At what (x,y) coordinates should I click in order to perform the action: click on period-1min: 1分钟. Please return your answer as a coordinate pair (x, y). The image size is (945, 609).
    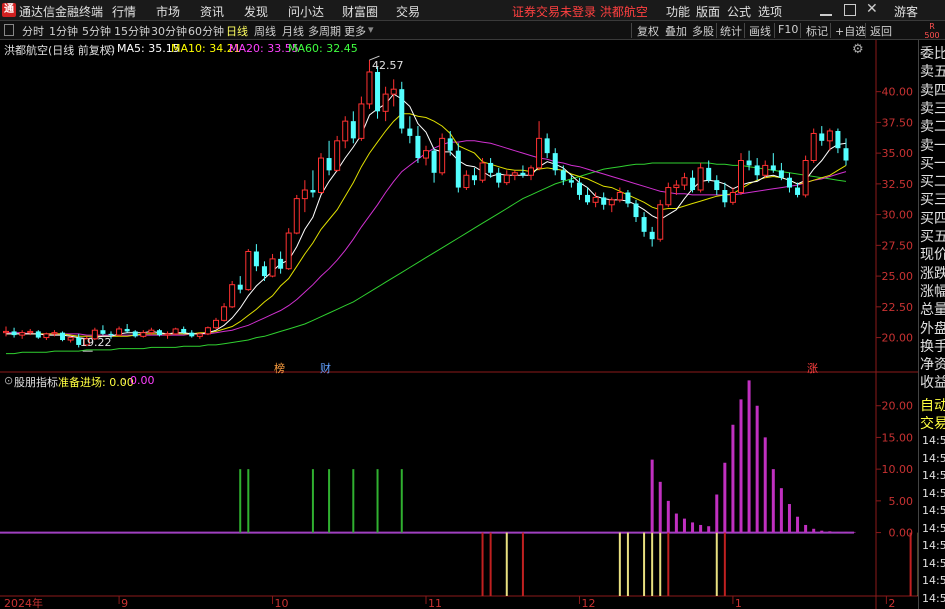
    Looking at the image, I should click on (63, 31).